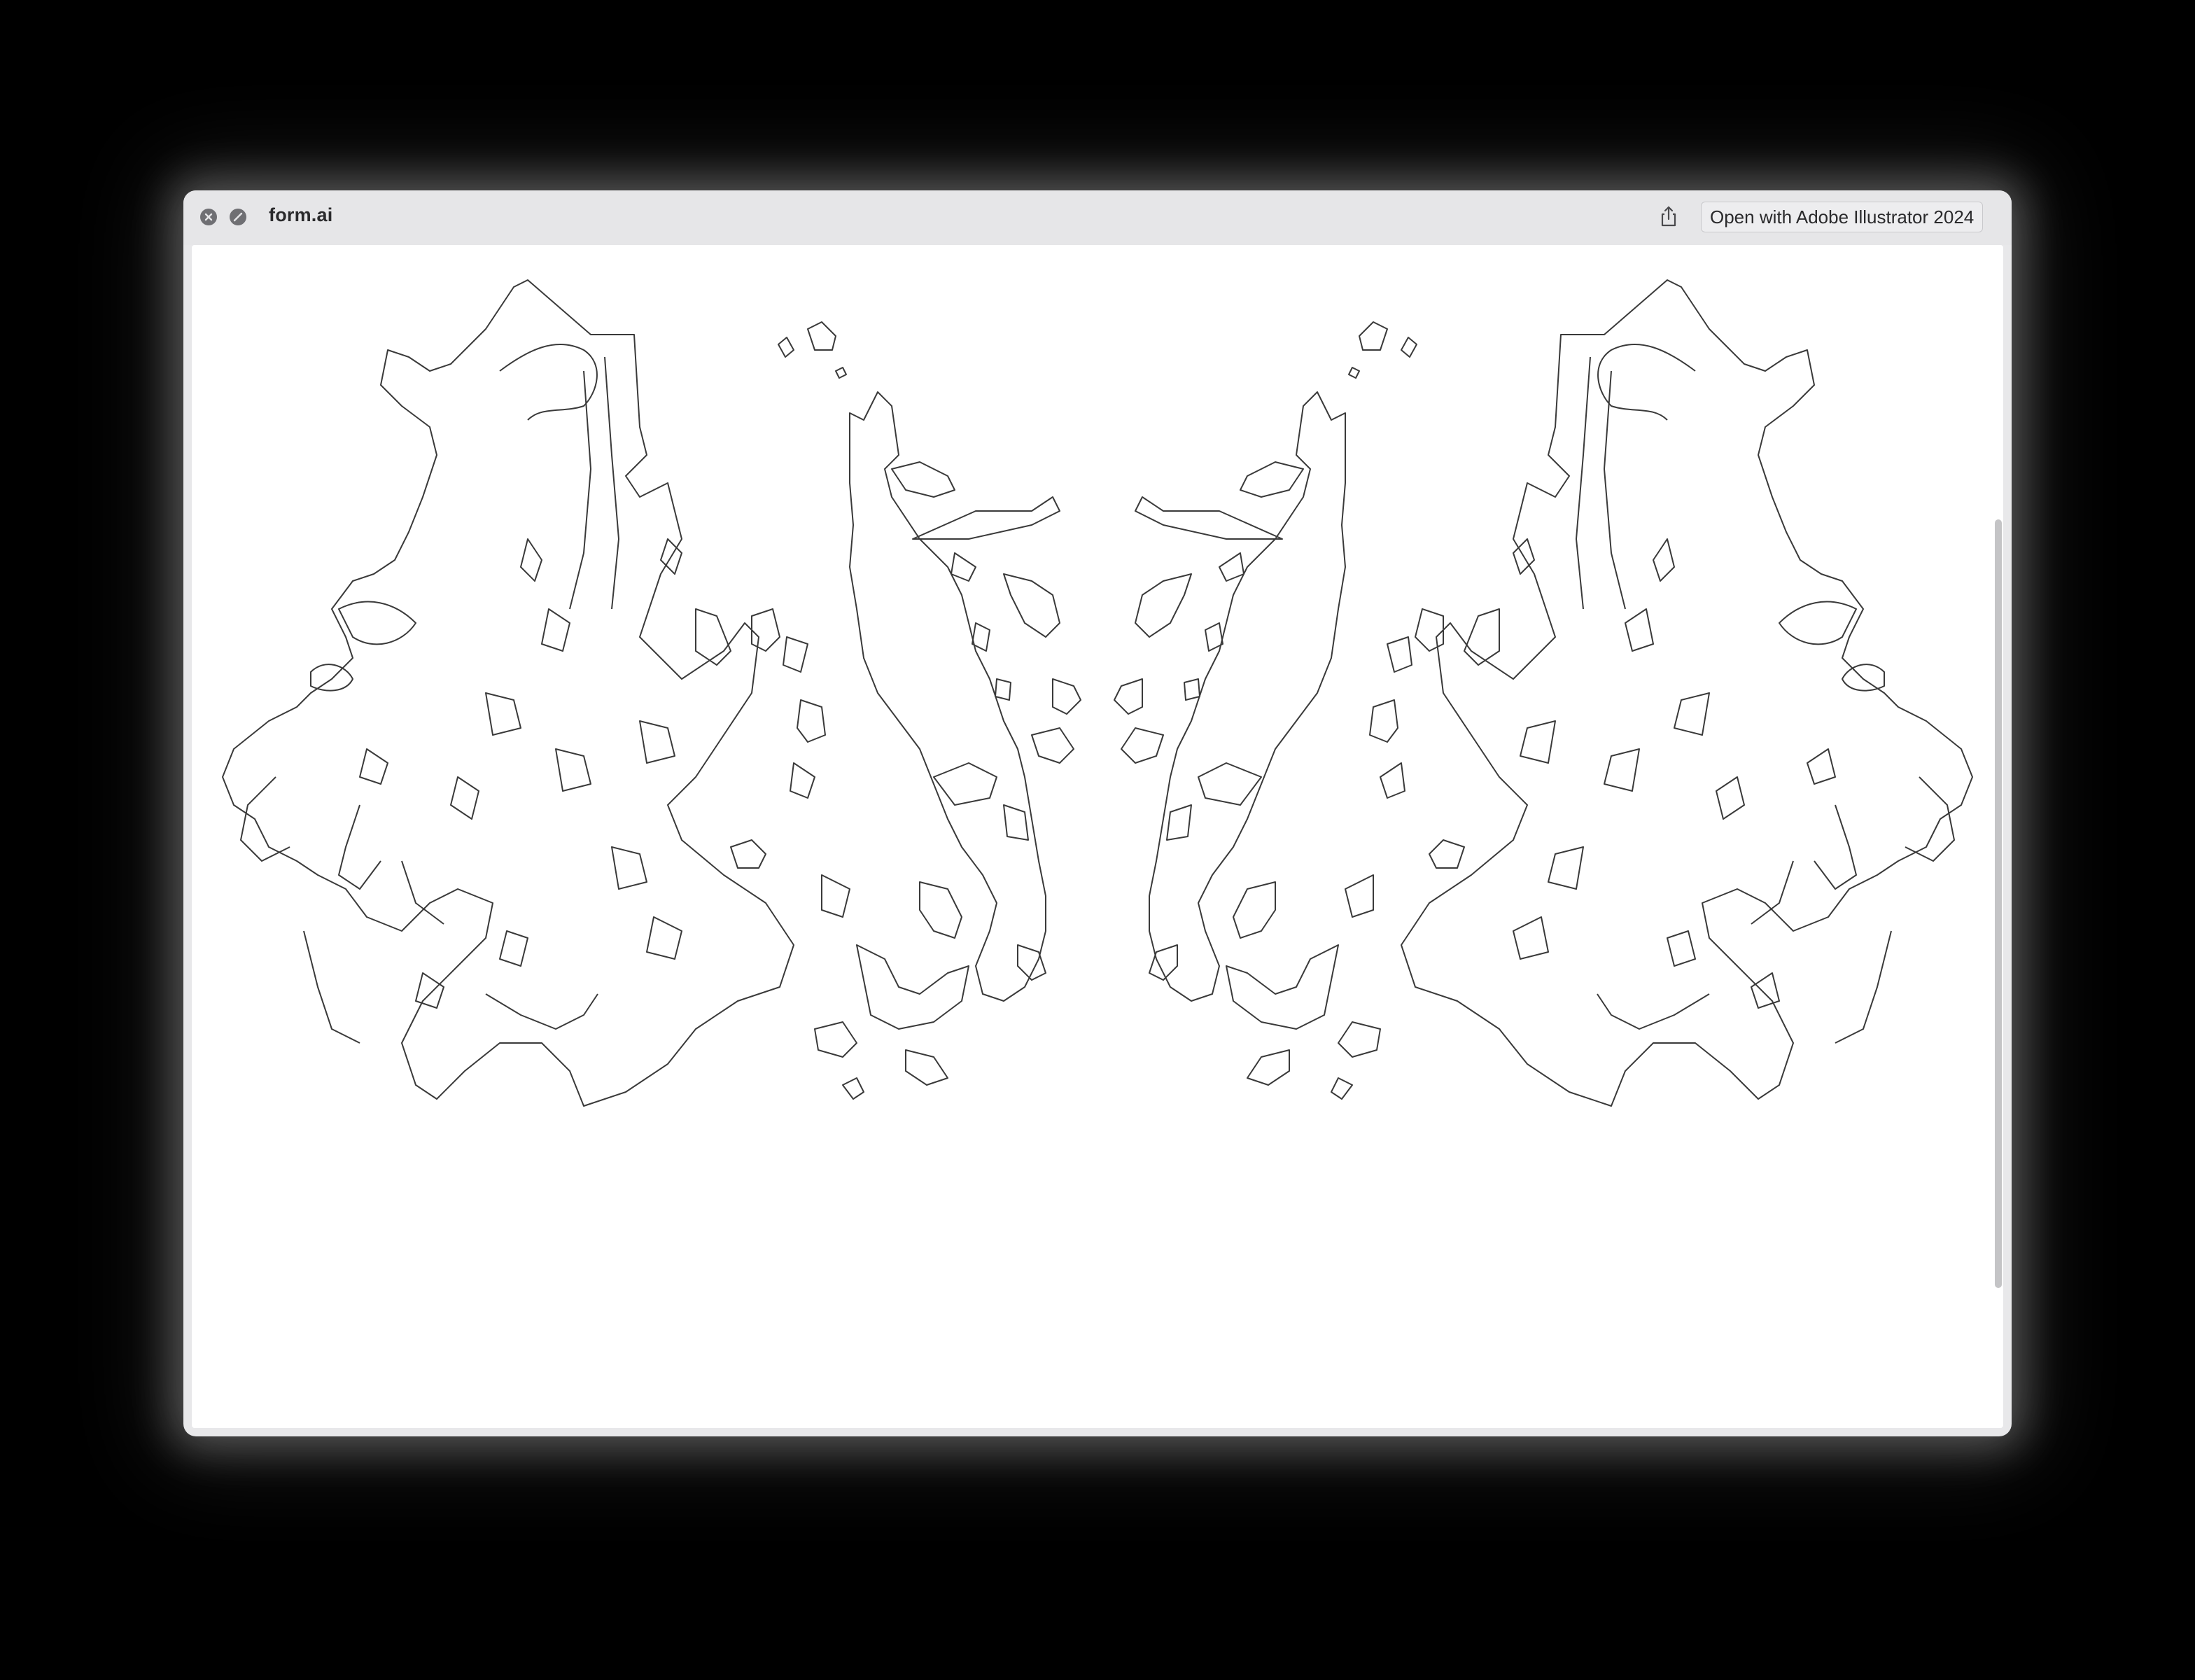  Describe the element at coordinates (1842, 217) in the screenshot. I see `open-with-button: Open with Adobe Illustrator 2024` at that location.